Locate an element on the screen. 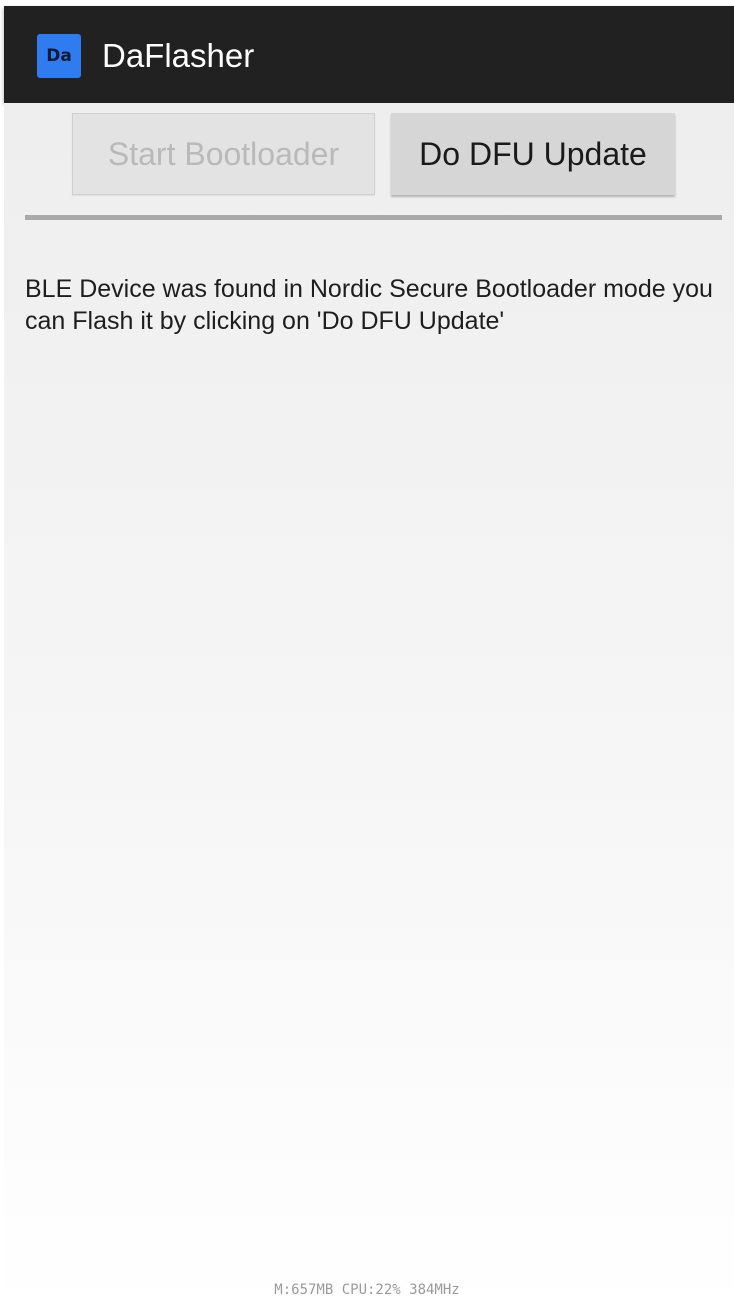 Image resolution: width=734 pixels, height=1312 pixels. system-status-overlay: M:657MB CPU:22% 384MHz is located at coordinates (367, 1290).